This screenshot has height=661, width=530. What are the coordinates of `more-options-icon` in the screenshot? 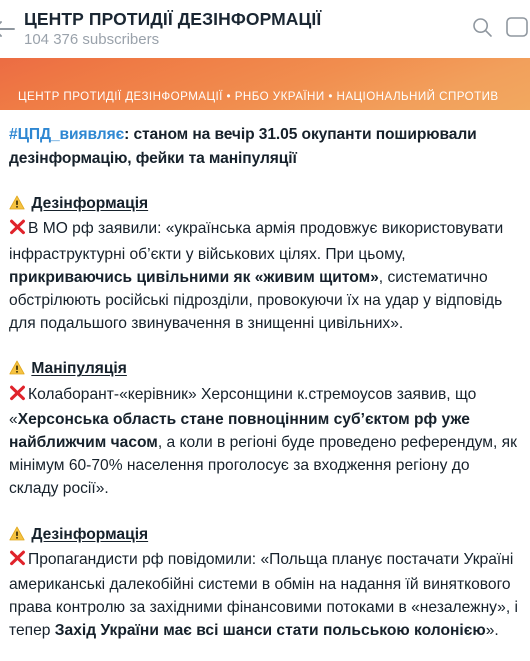 It's located at (517, 29).